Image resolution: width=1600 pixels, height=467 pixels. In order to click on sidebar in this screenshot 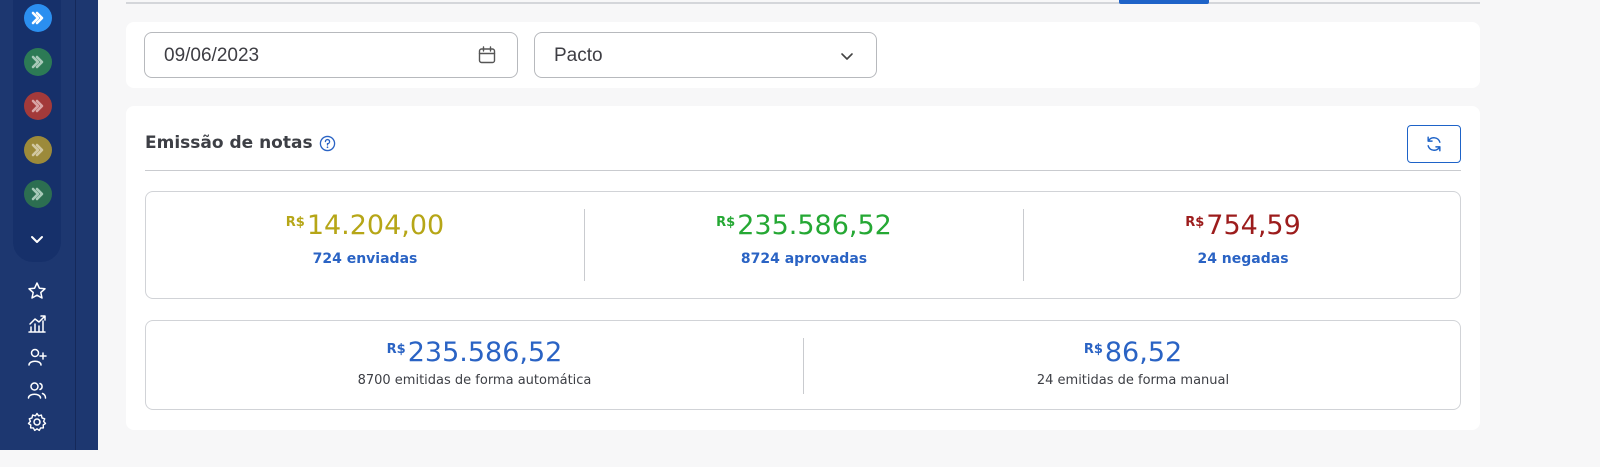, I will do `click(49, 225)`.